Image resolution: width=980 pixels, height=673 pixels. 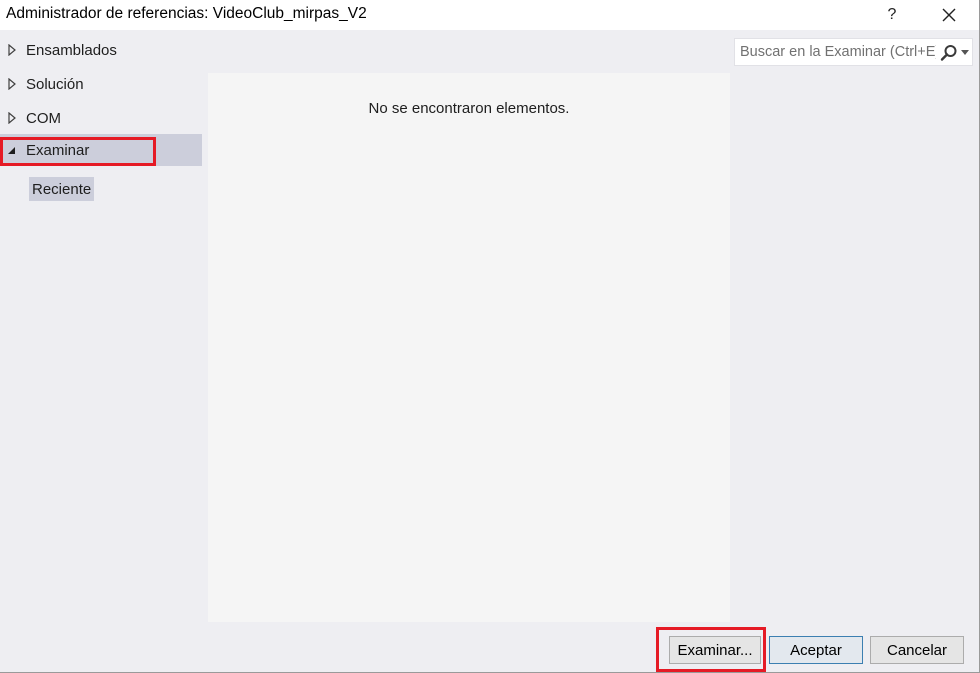 I want to click on search-input, so click(x=835, y=52).